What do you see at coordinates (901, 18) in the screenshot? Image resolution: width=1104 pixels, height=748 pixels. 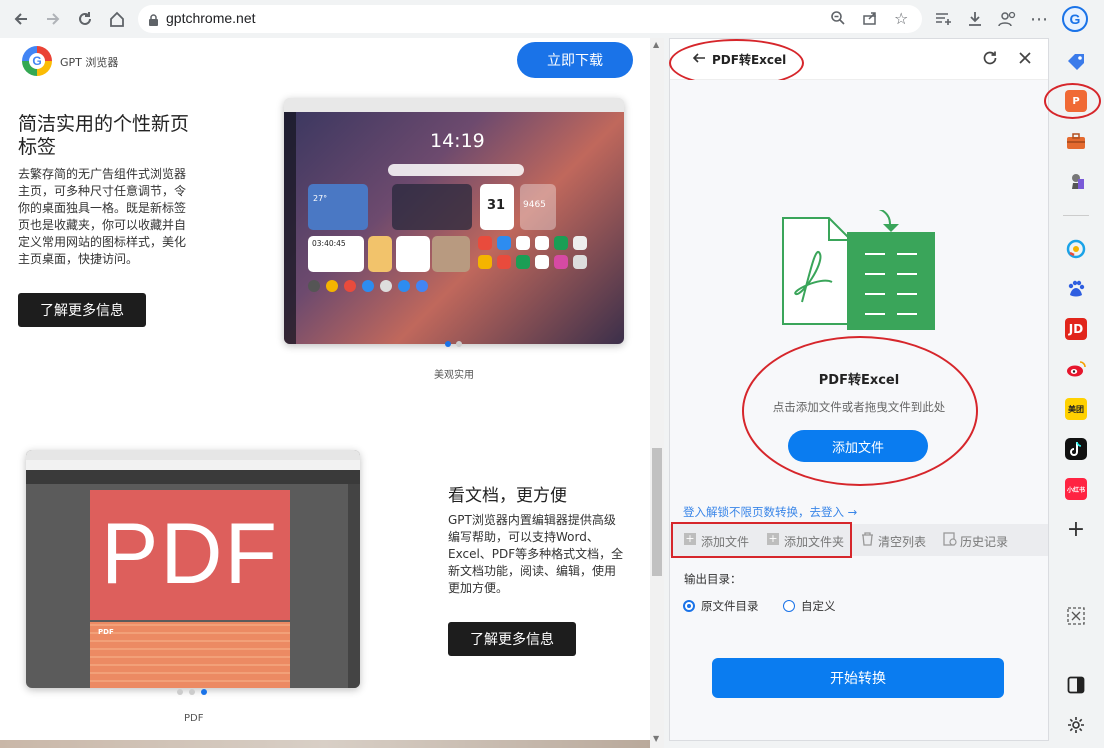 I see `bookmark-star-icon: ☆` at bounding box center [901, 18].